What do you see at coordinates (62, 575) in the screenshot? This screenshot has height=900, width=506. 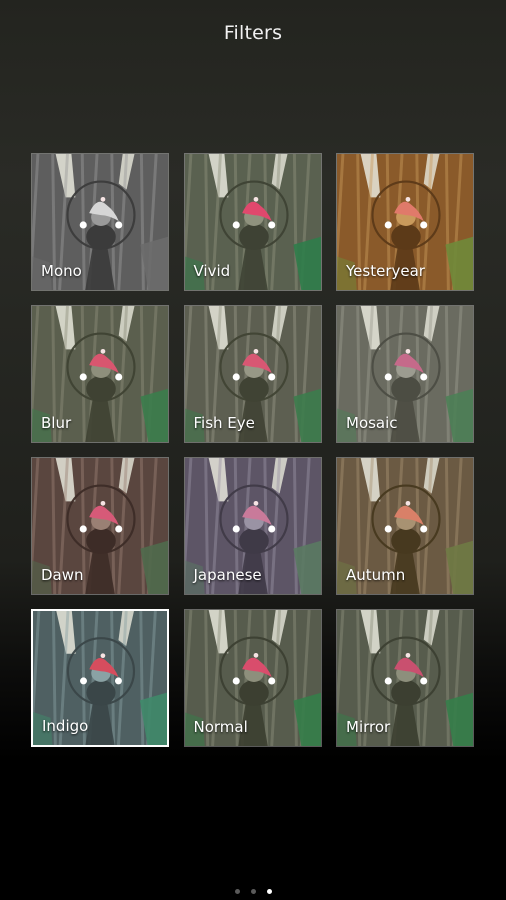 I see `filter-label: Dawn` at bounding box center [62, 575].